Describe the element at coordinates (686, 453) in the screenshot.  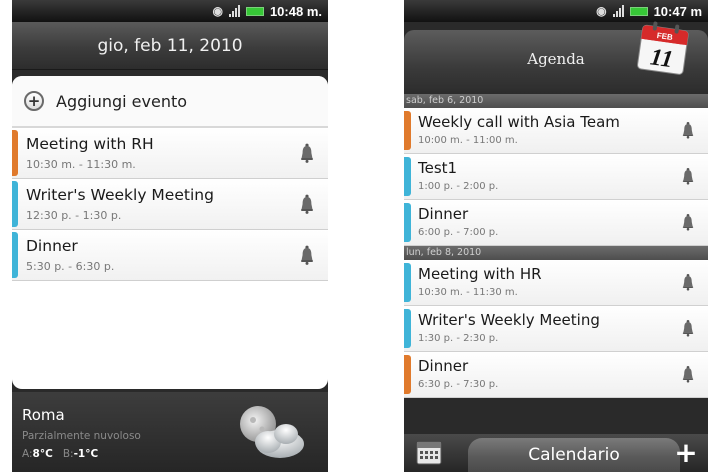
I see `add-event-plus-button: +` at that location.